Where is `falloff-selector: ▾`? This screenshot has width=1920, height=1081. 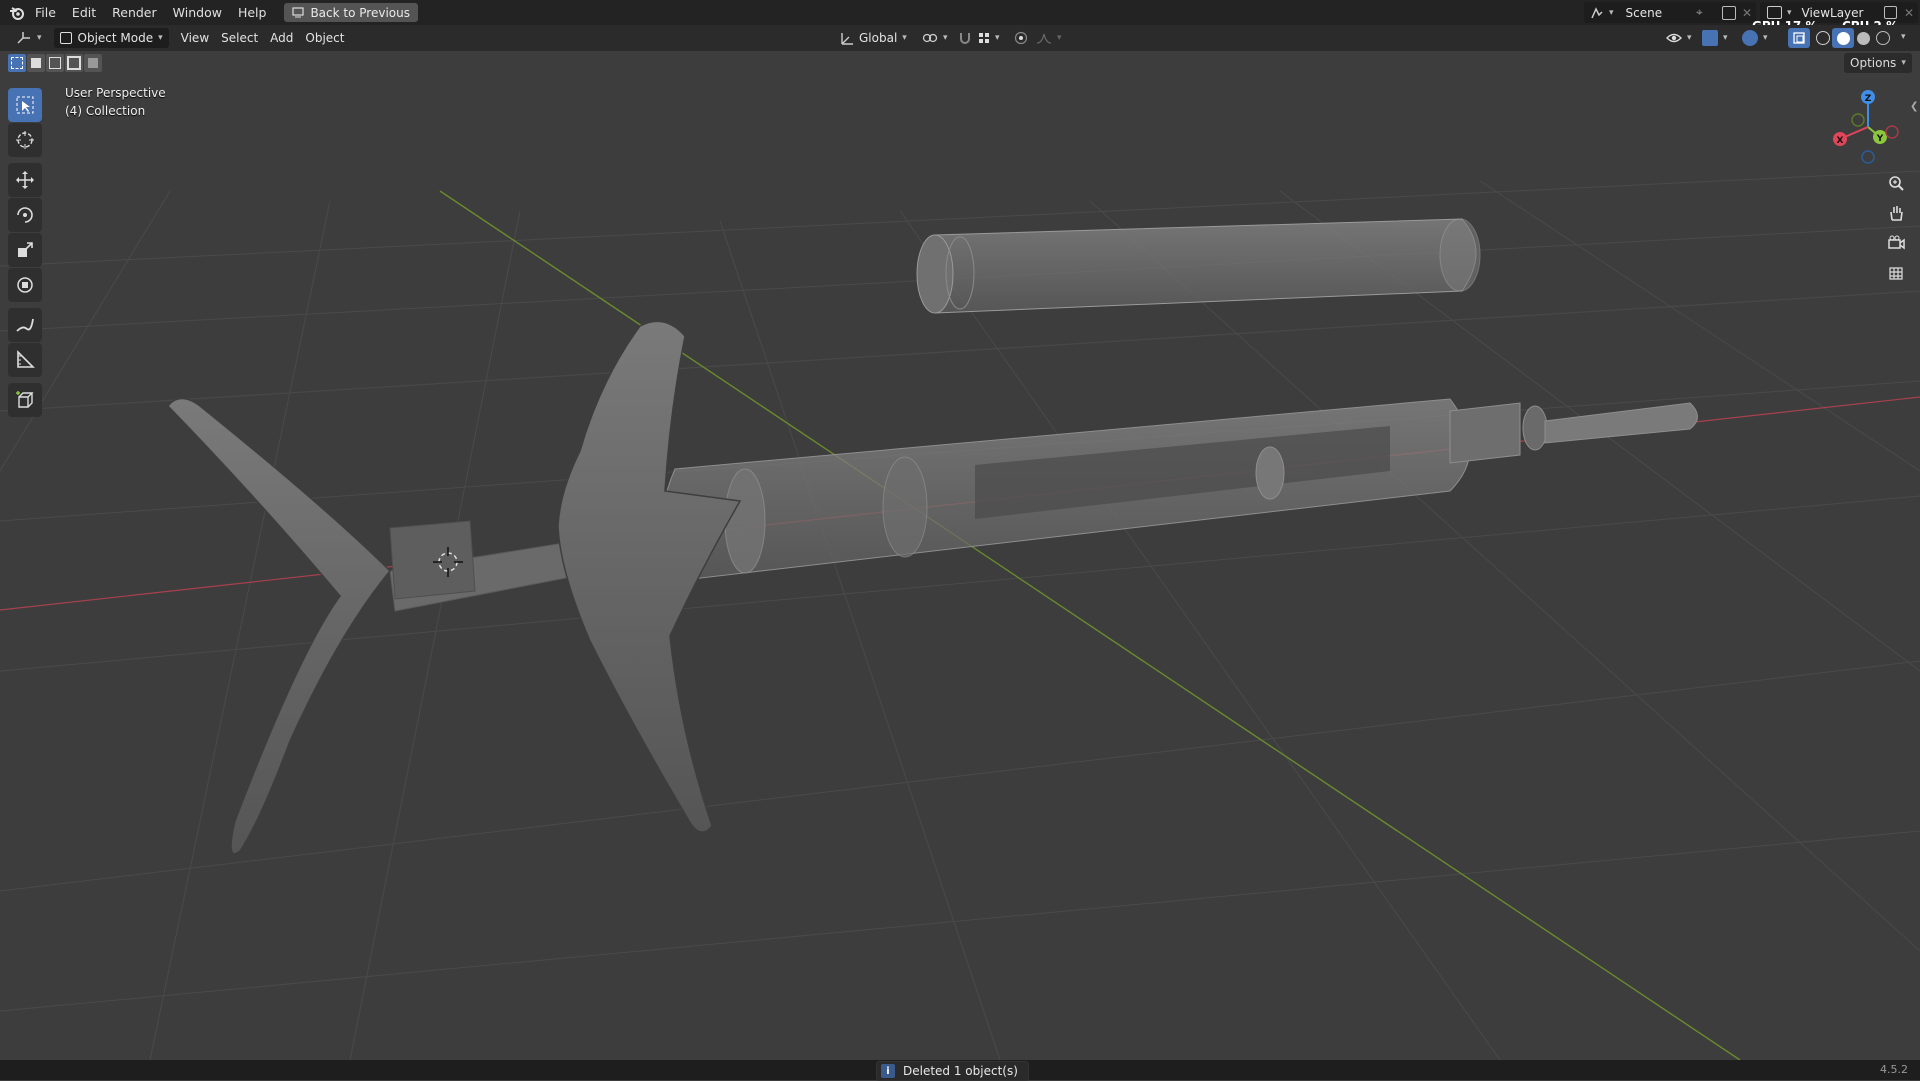 falloff-selector: ▾ is located at coordinates (1049, 38).